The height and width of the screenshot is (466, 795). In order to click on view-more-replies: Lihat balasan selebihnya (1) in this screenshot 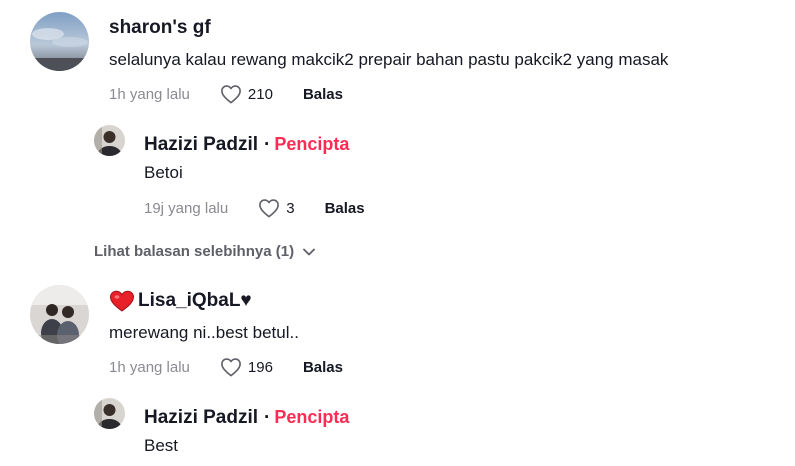, I will do `click(205, 251)`.